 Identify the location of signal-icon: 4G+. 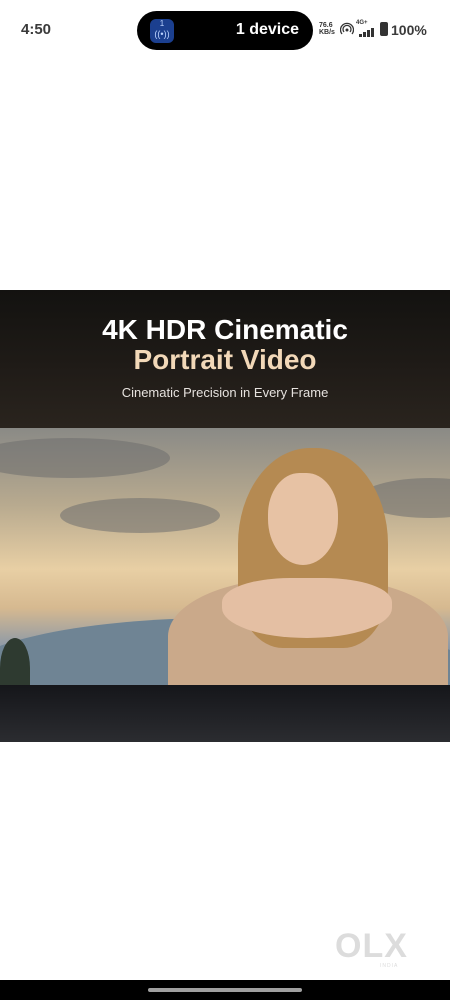
(366, 28).